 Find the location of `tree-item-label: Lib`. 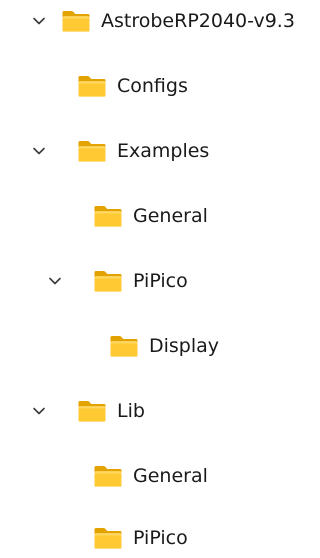

tree-item-label: Lib is located at coordinates (131, 411).